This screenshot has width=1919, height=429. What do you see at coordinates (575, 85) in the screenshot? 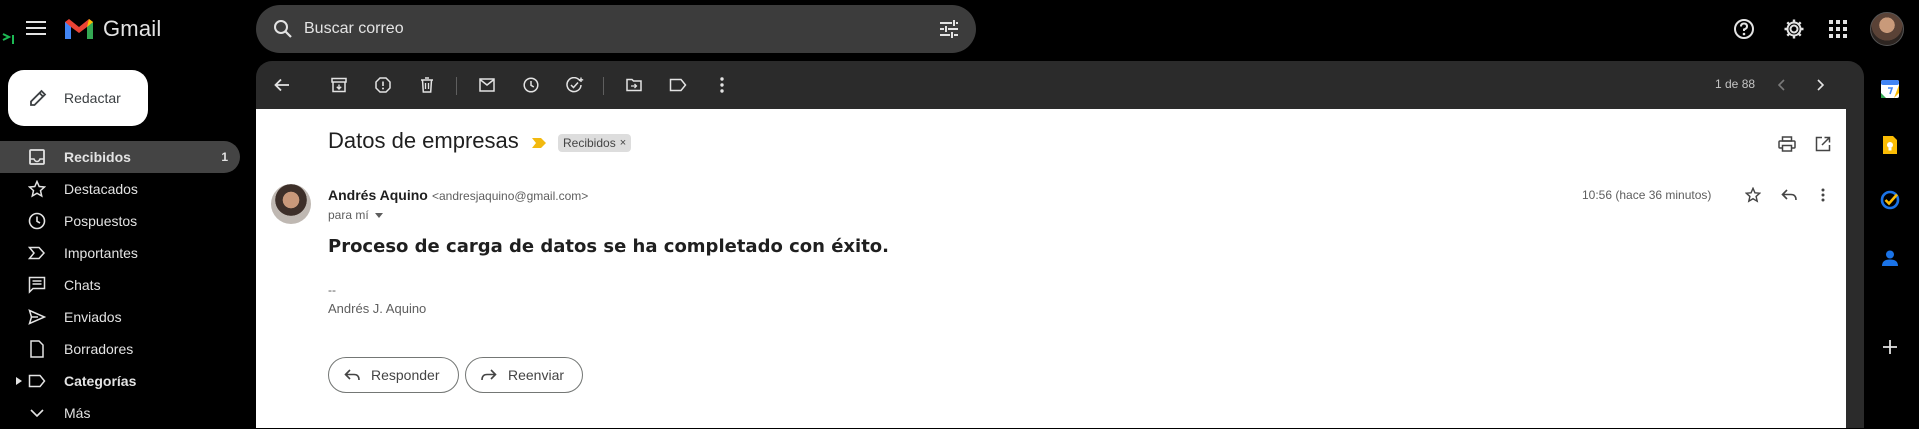
I see `add-task-icon` at bounding box center [575, 85].